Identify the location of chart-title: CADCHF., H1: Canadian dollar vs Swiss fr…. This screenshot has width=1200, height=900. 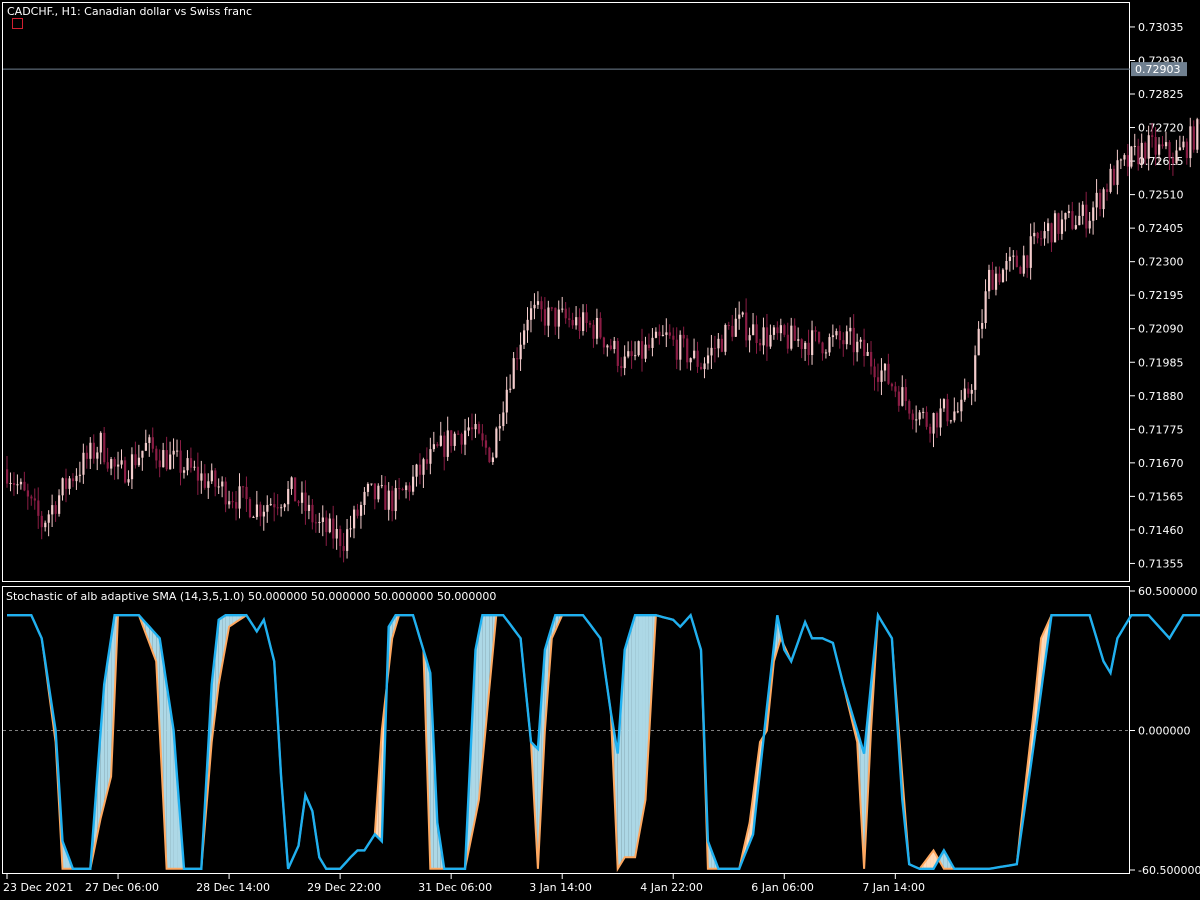
(129, 11).